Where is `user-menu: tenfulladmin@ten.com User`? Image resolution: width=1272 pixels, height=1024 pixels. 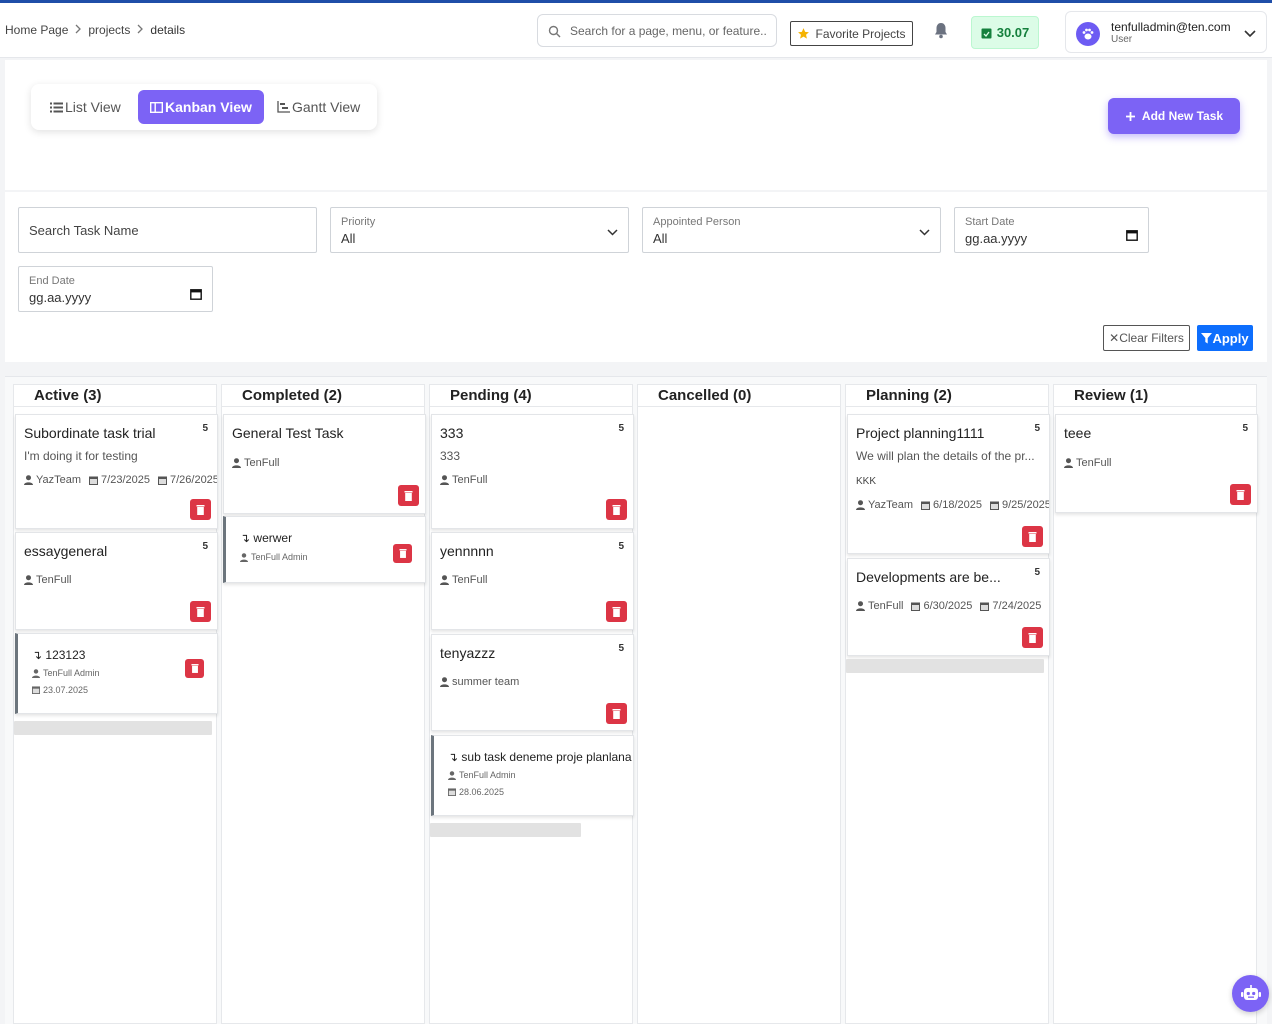 user-menu: tenfulladmin@ten.com User is located at coordinates (1166, 32).